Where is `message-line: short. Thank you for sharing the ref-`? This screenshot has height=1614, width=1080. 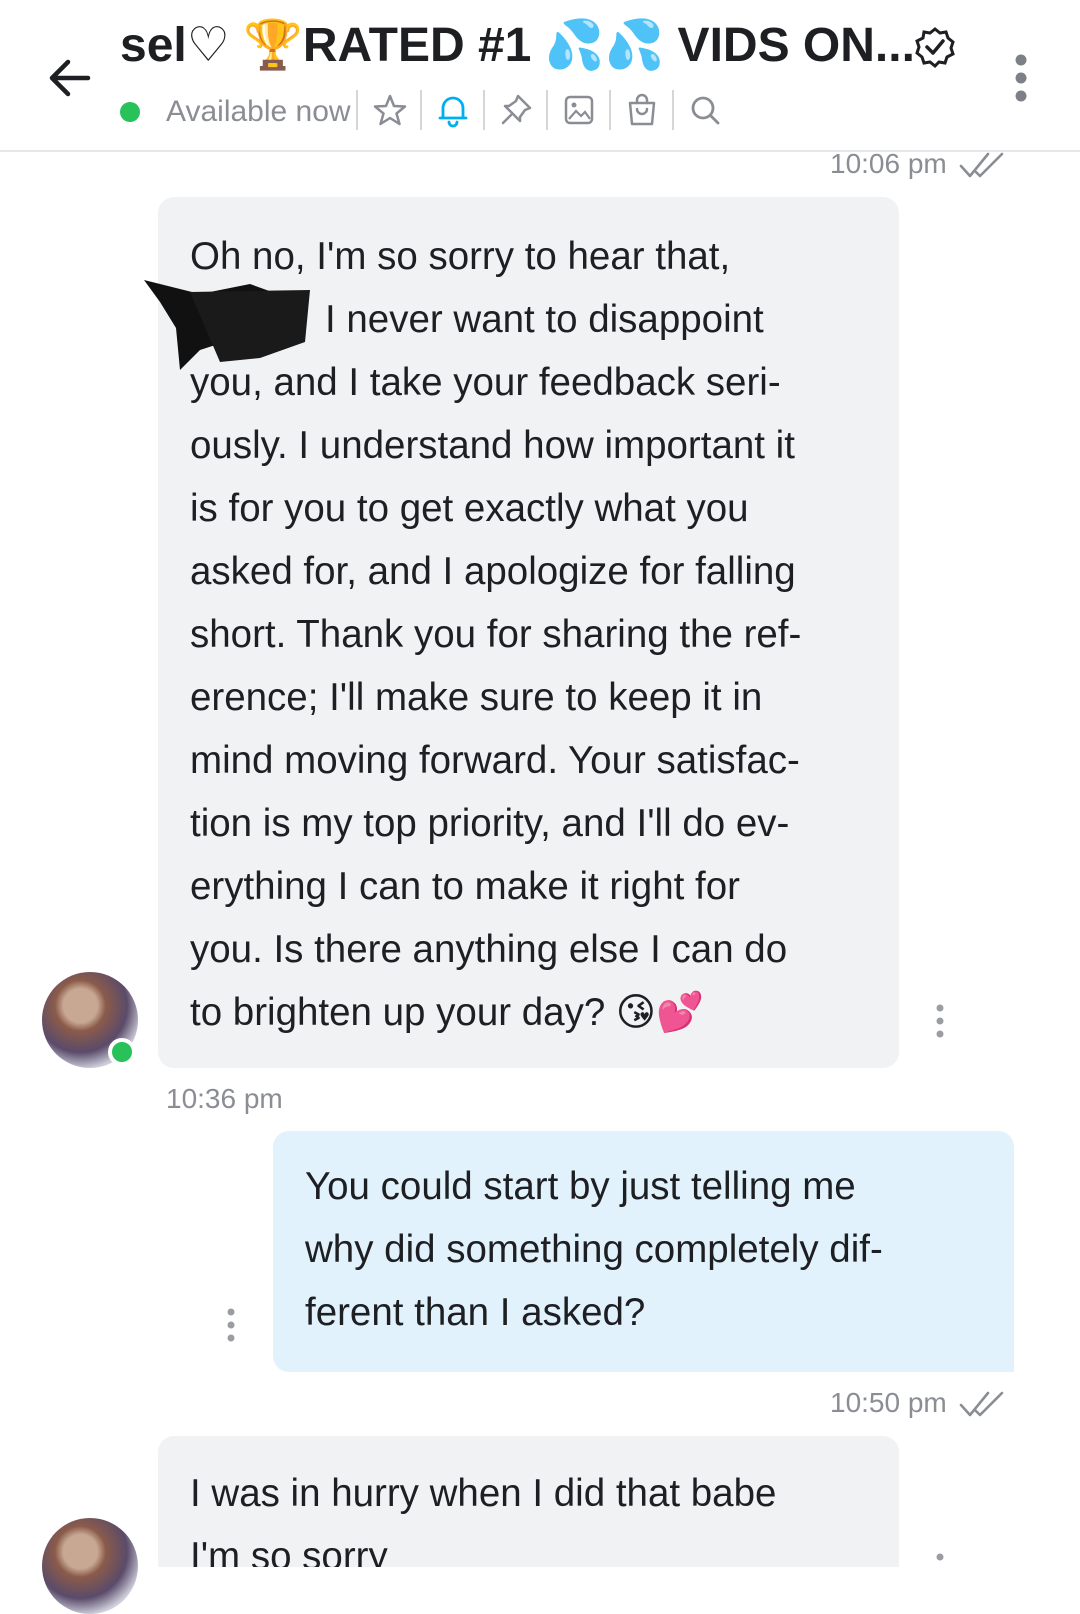 message-line: short. Thank you for sharing the ref- is located at coordinates (496, 634).